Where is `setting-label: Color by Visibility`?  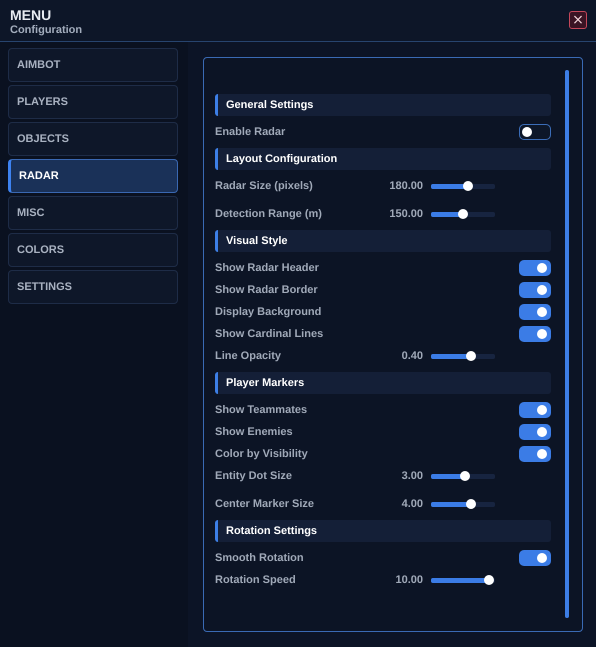 setting-label: Color by Visibility is located at coordinates (262, 454).